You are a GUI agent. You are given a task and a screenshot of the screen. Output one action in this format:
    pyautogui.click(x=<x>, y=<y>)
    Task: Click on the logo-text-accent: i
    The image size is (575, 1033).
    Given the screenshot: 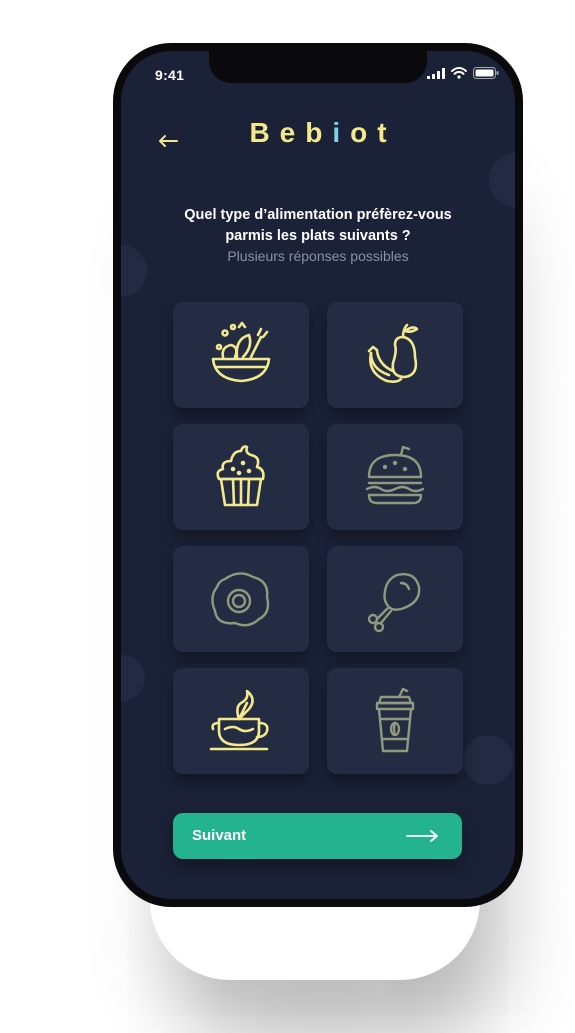 What is the action you would take?
    pyautogui.click(x=341, y=132)
    